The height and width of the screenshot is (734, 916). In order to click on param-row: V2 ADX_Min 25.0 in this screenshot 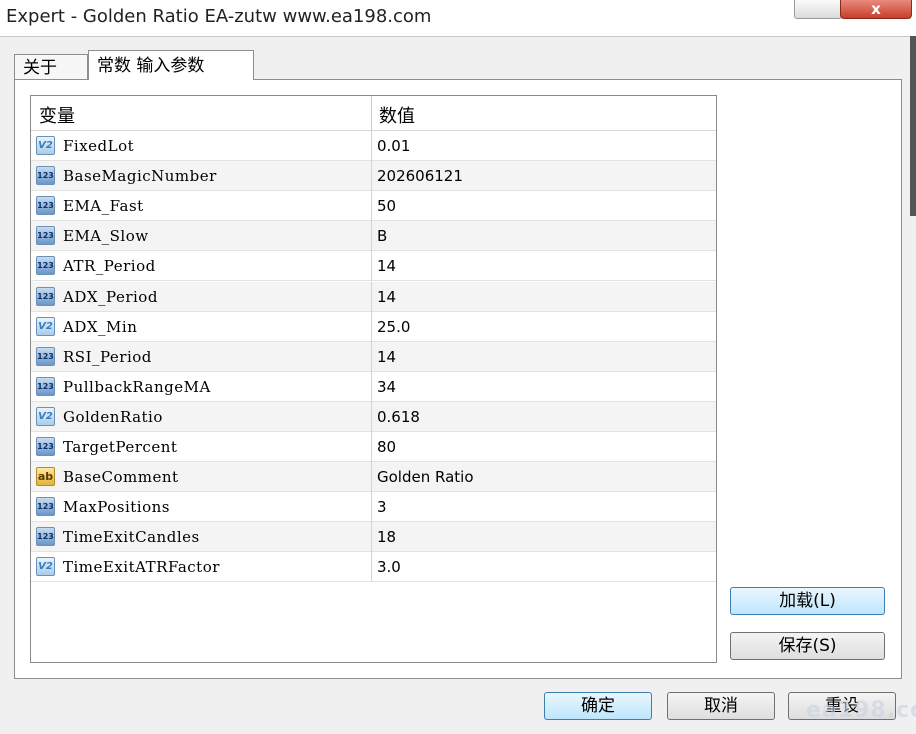, I will do `click(373, 326)`.